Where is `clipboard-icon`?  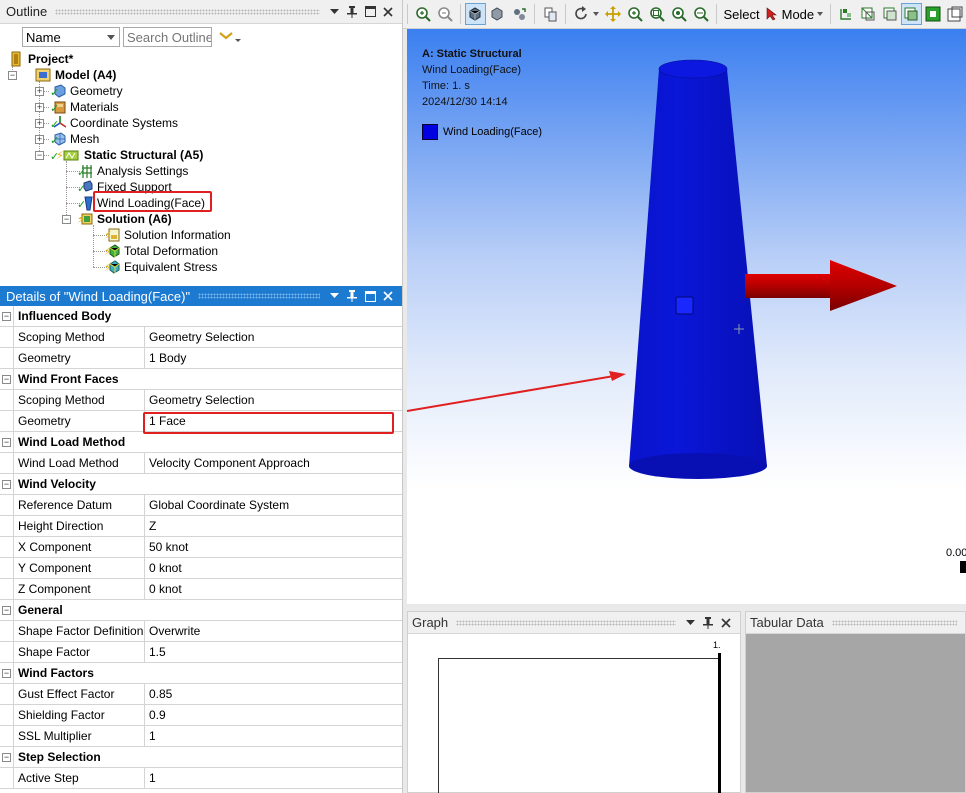 clipboard-icon is located at coordinates (550, 14).